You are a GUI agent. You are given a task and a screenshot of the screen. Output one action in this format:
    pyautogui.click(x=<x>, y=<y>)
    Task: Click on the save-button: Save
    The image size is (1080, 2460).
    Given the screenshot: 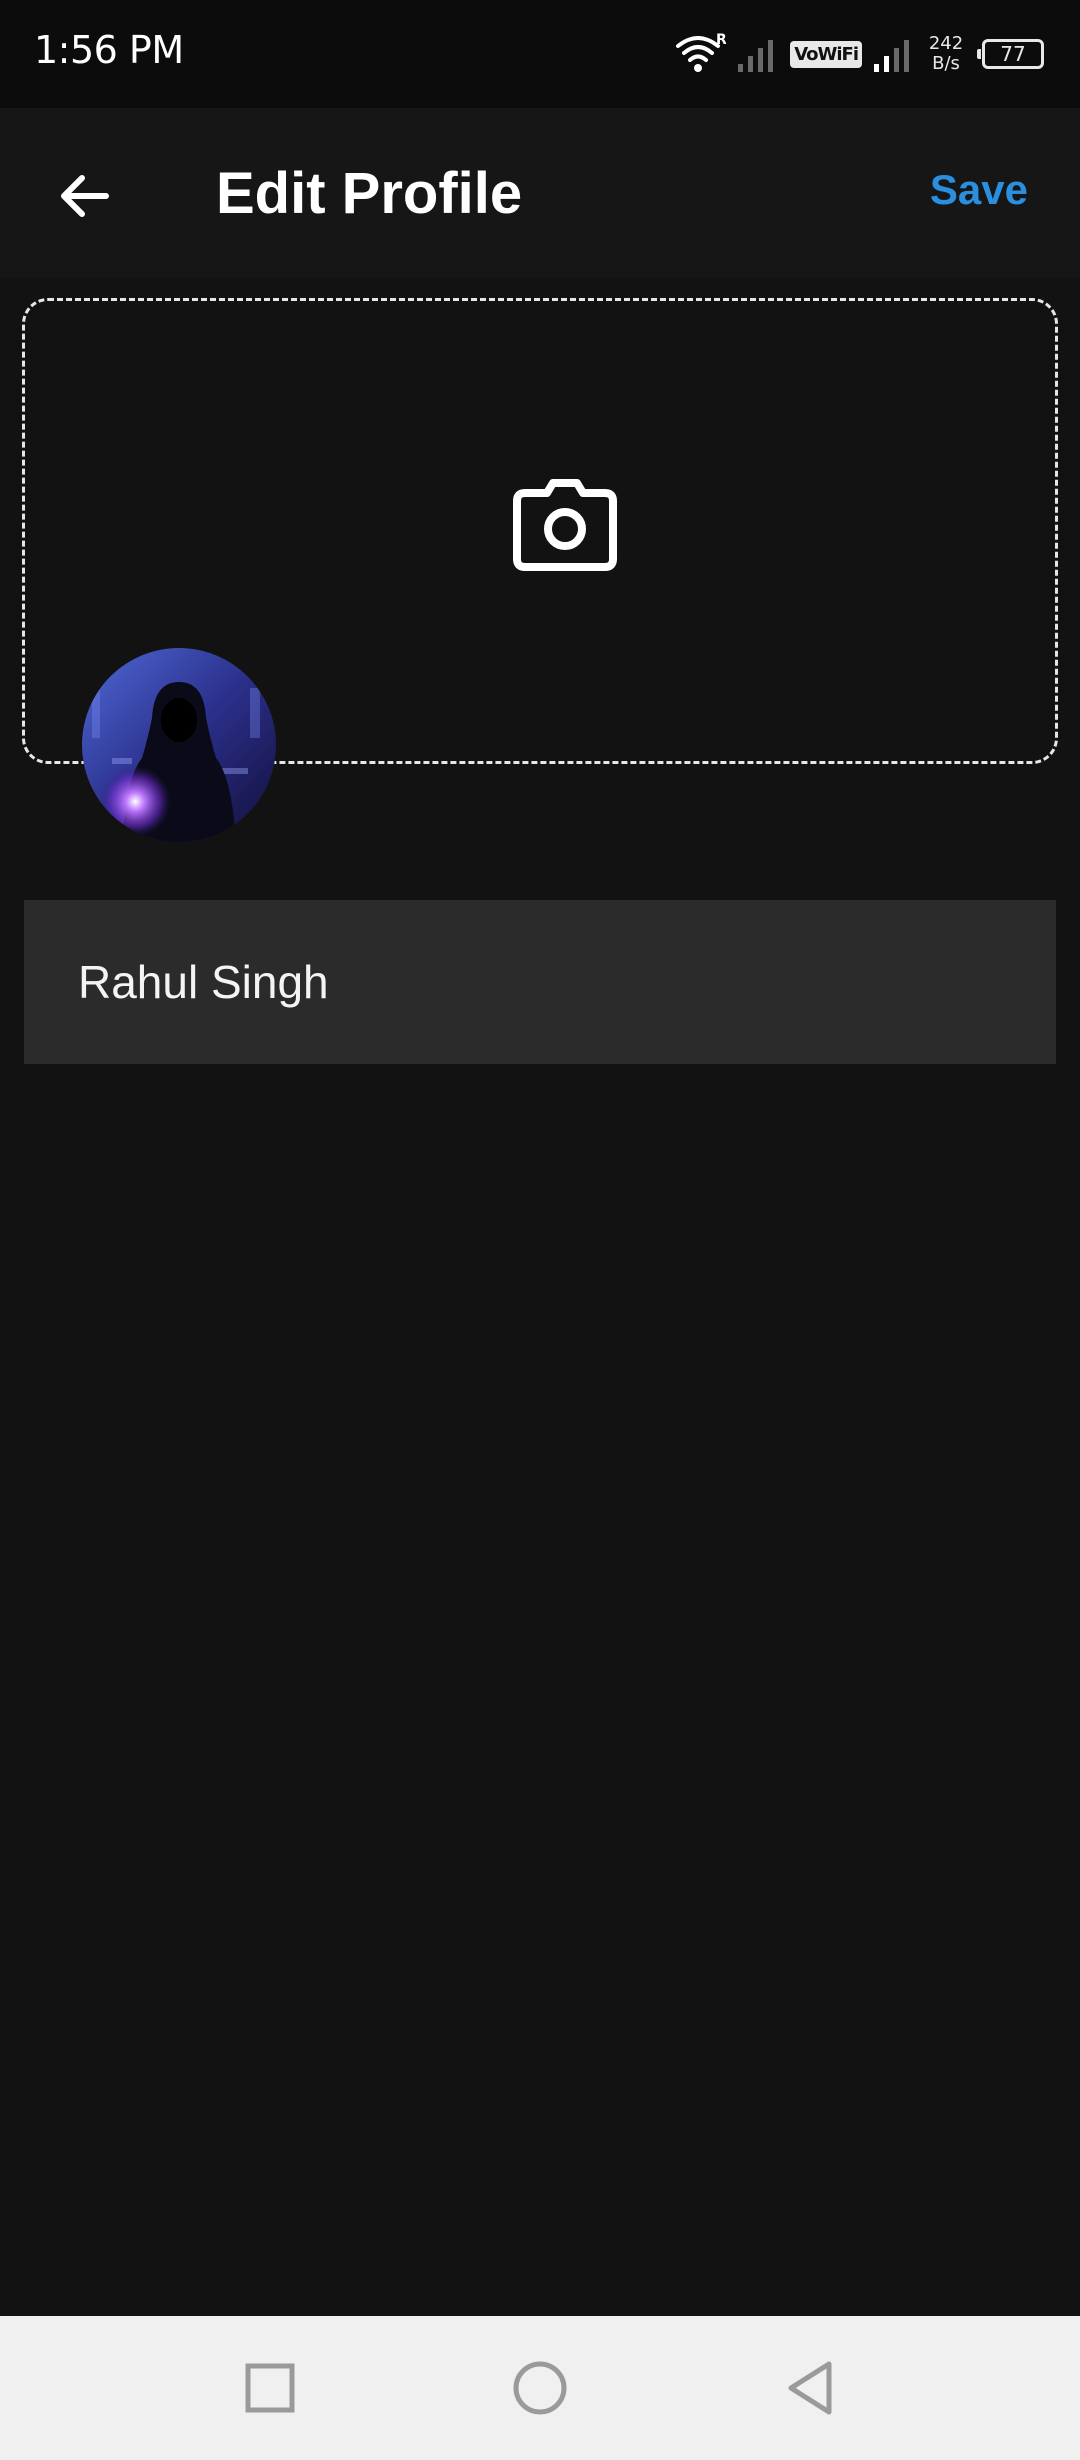 What is the action you would take?
    pyautogui.click(x=979, y=190)
    